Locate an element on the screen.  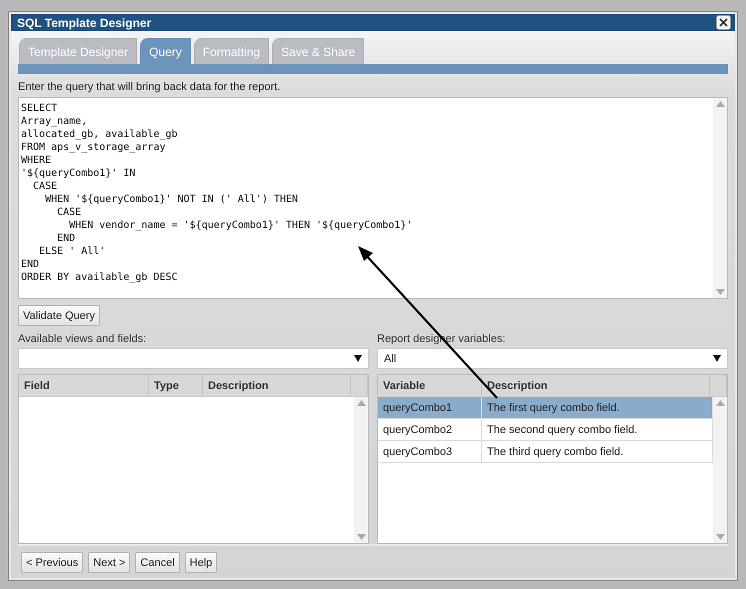
column-header: Field is located at coordinates (84, 385).